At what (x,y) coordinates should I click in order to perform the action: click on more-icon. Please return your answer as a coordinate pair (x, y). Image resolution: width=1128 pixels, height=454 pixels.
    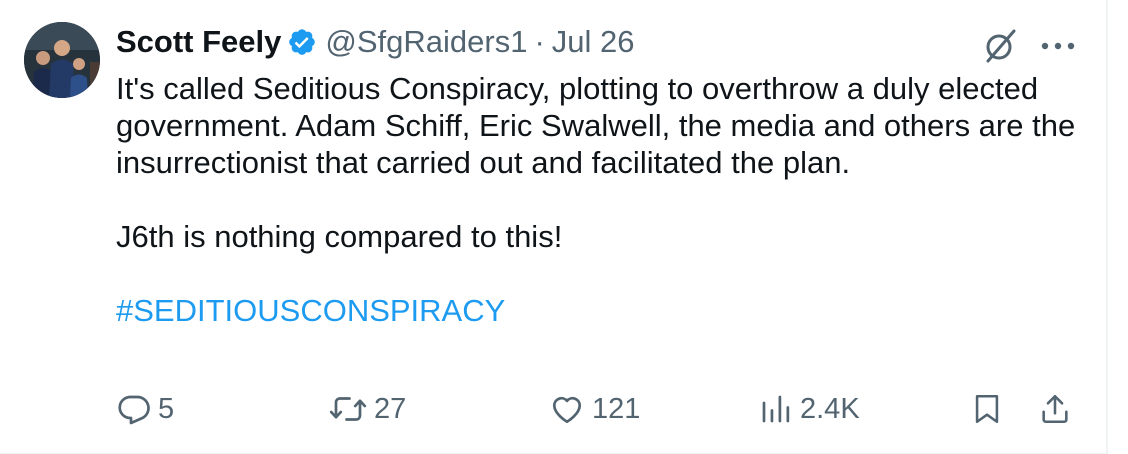
    Looking at the image, I should click on (1058, 46).